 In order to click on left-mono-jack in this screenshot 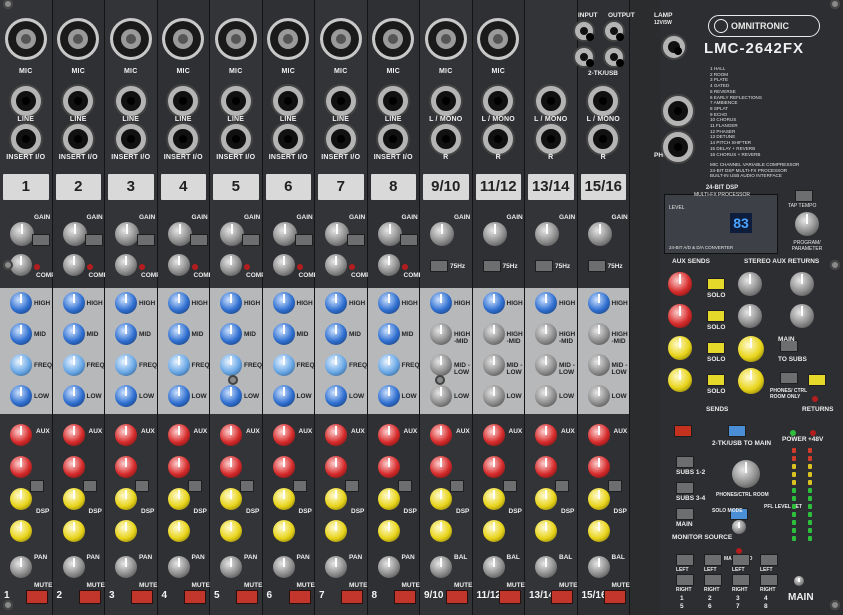, I will do `click(603, 101)`.